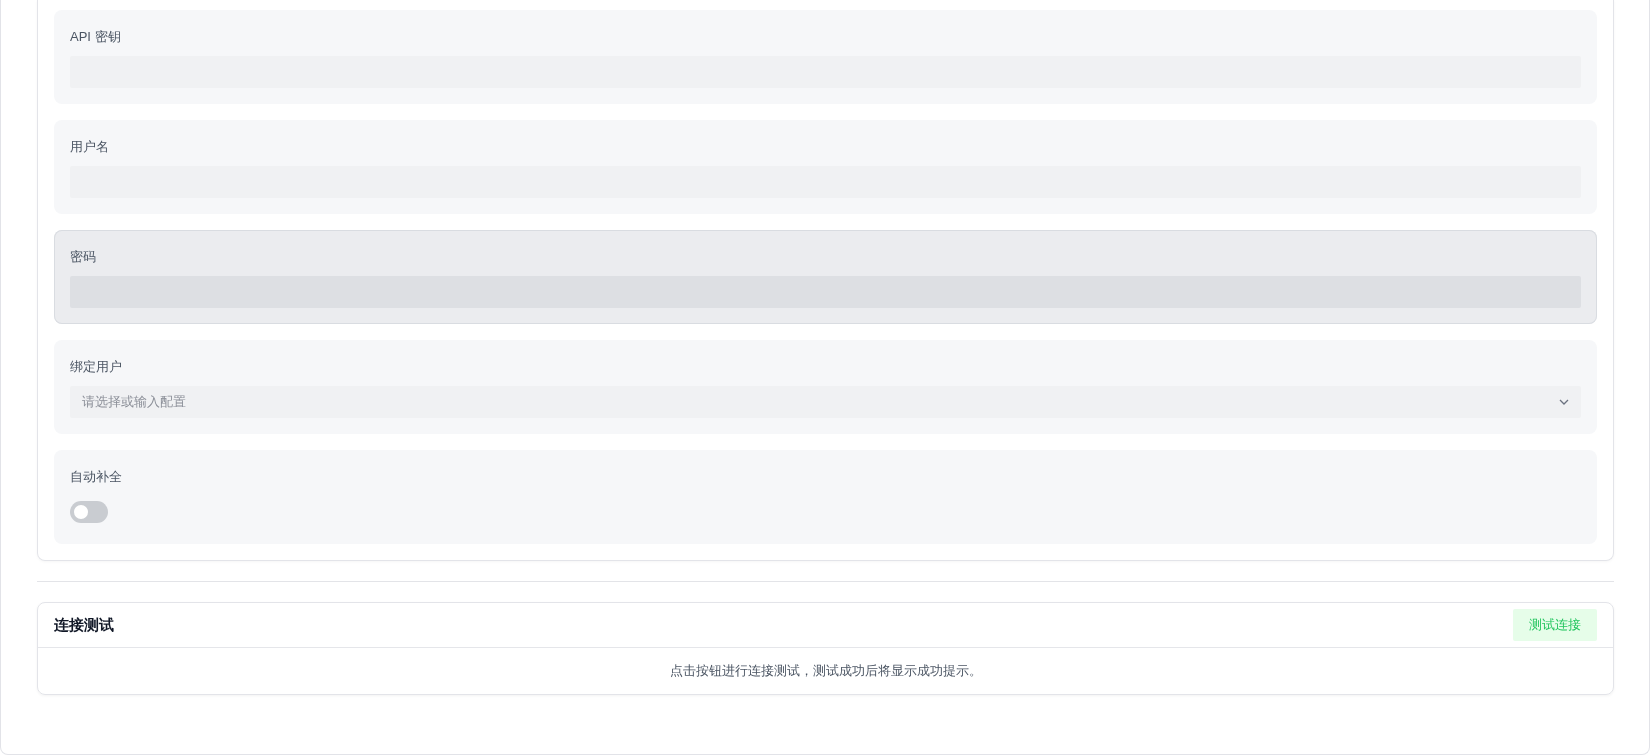 The height and width of the screenshot is (756, 1652). Describe the element at coordinates (96, 367) in the screenshot. I see `field-label: 绑定用户` at that location.